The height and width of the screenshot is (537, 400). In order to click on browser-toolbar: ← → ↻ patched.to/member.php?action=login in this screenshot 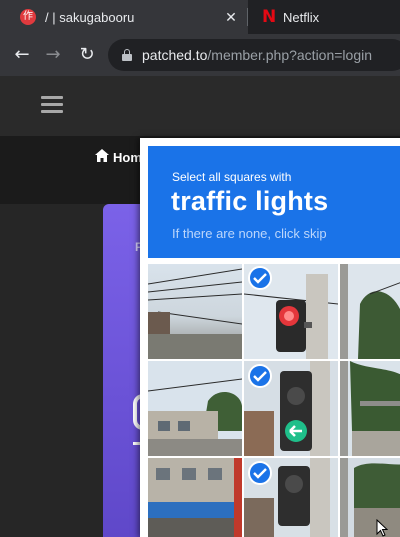, I will do `click(200, 55)`.